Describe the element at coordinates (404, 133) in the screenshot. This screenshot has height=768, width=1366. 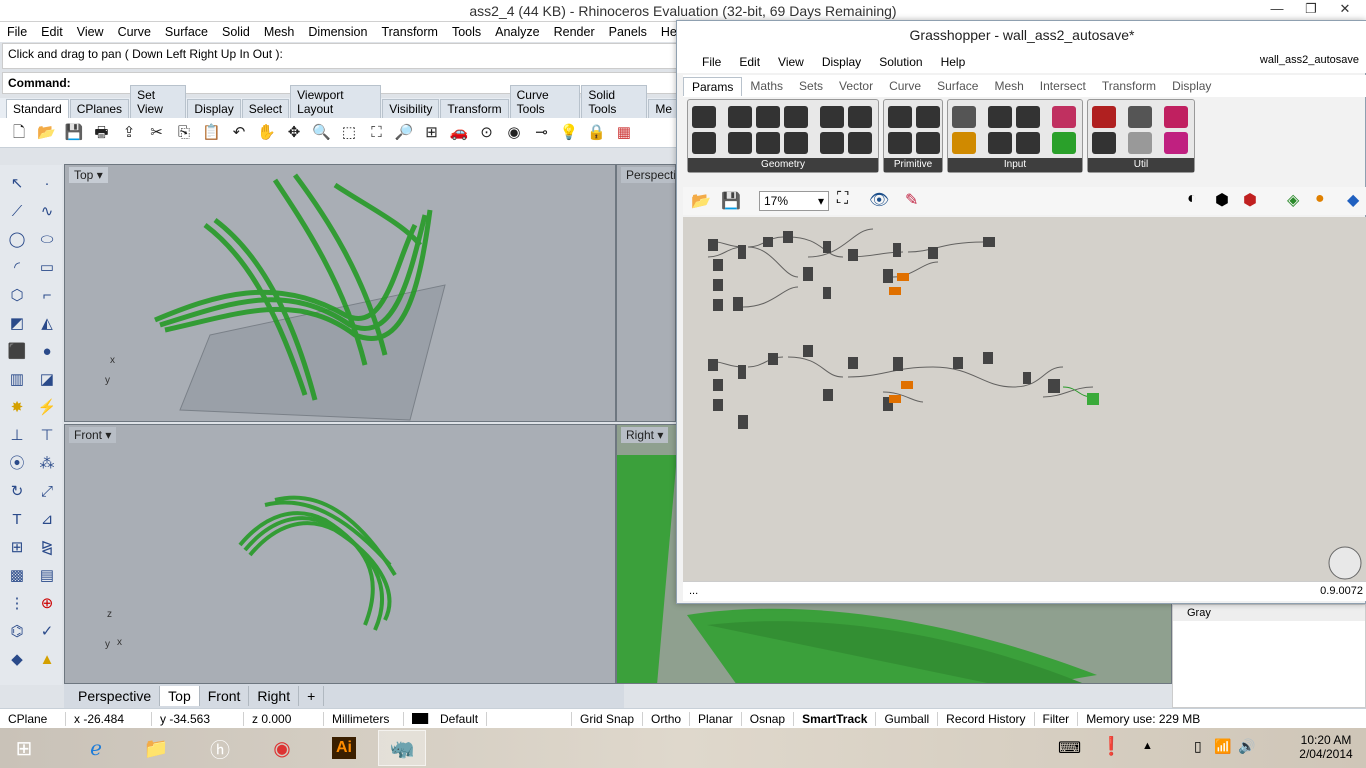
I see `zoom-selected-icon: 🔎` at that location.